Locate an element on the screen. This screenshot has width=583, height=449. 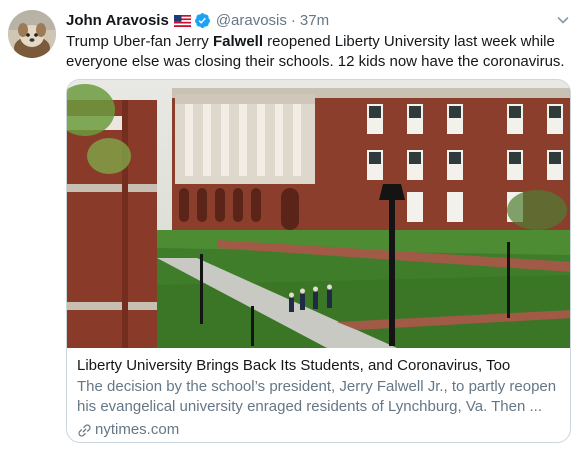
tweet-text-part: Trump Uber-fan Jerry is located at coordinates (139, 41).